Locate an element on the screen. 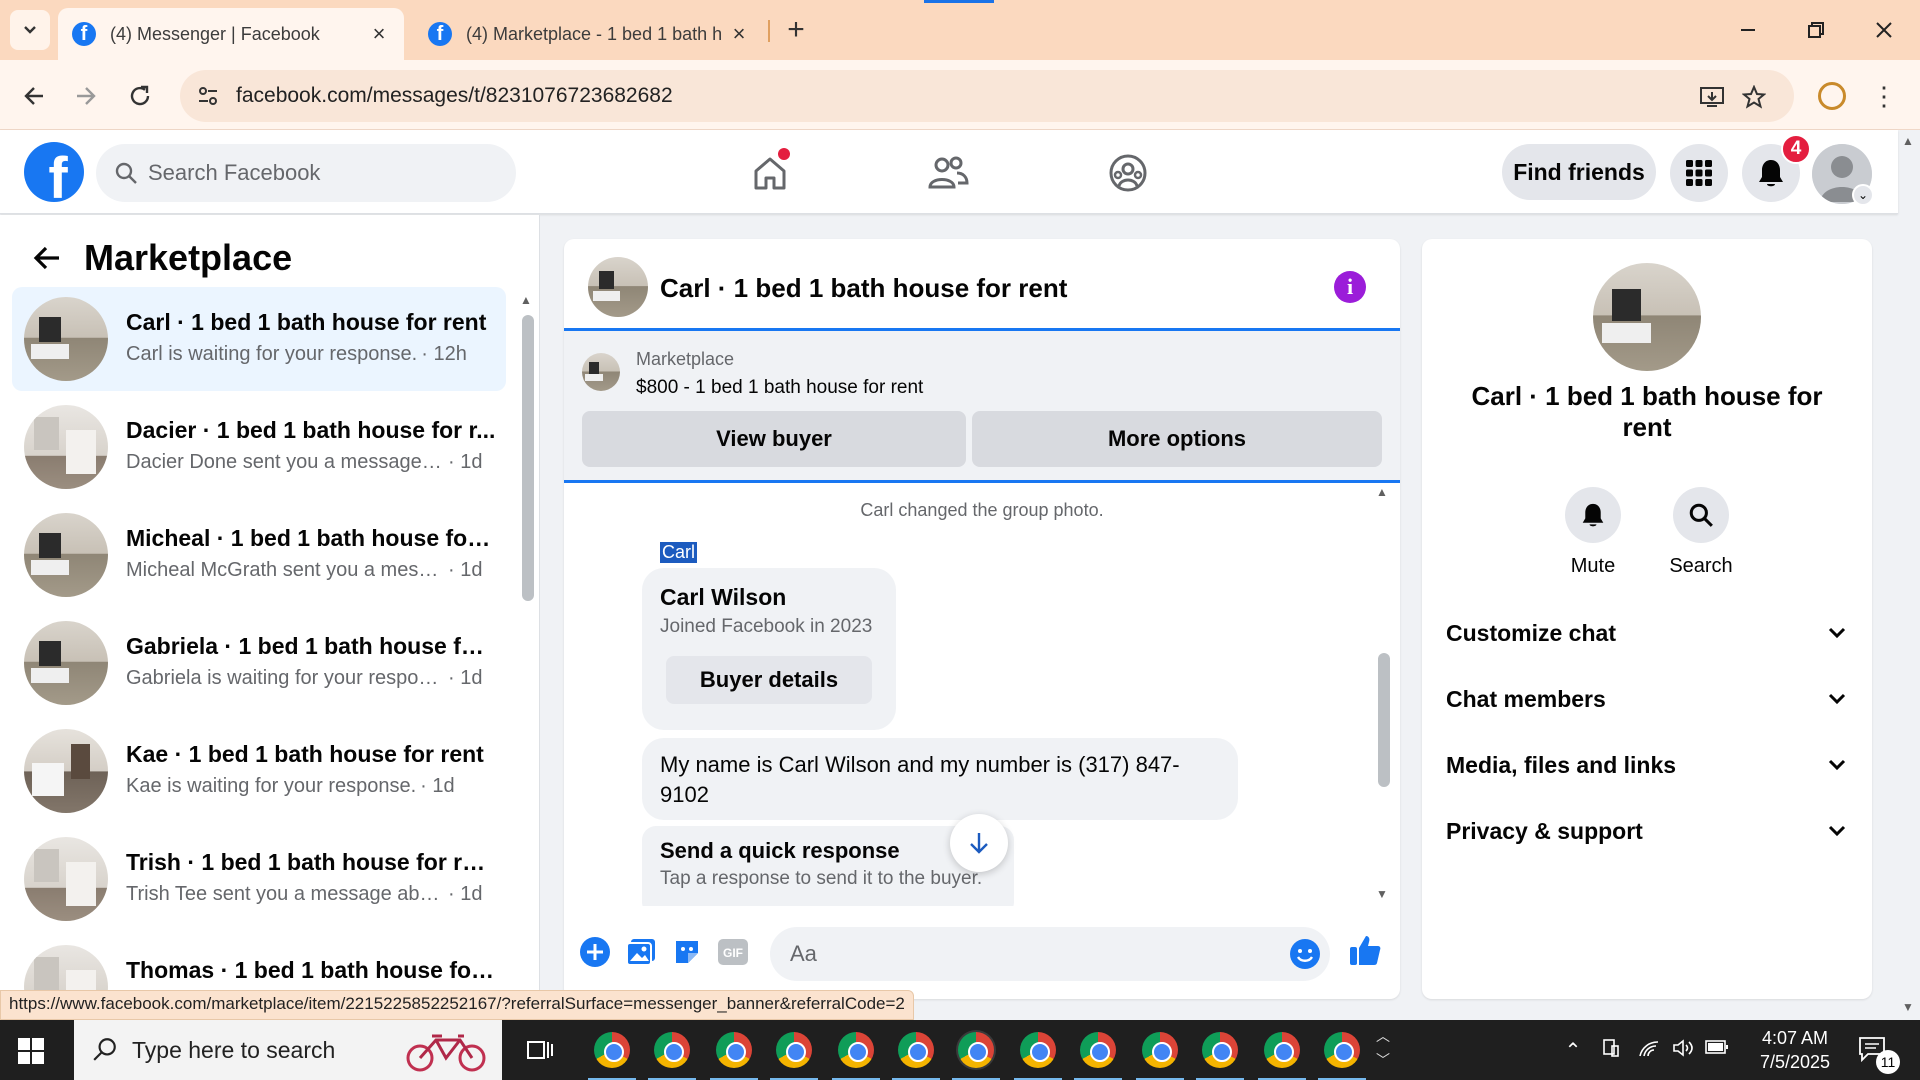 The image size is (1920, 1080). nav-friends is located at coordinates (948, 173).